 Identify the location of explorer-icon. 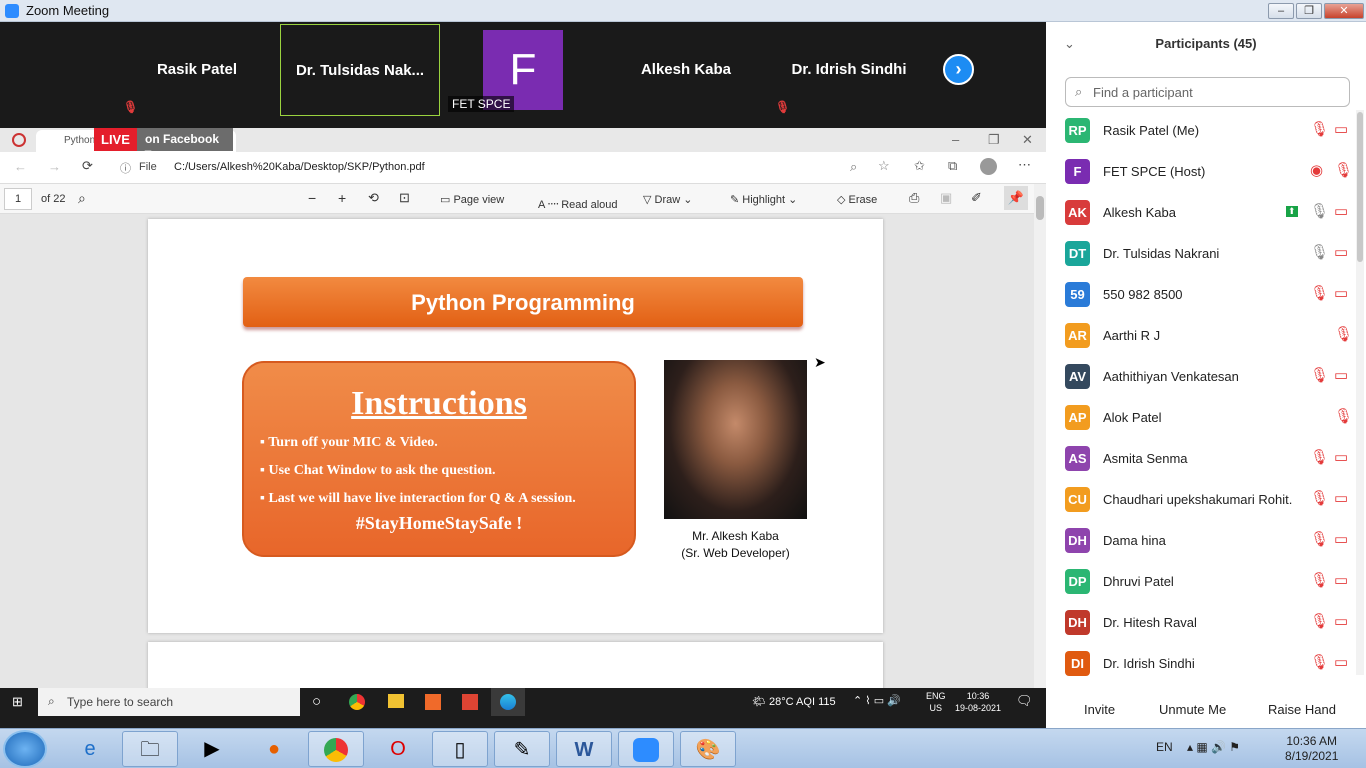
(396, 701).